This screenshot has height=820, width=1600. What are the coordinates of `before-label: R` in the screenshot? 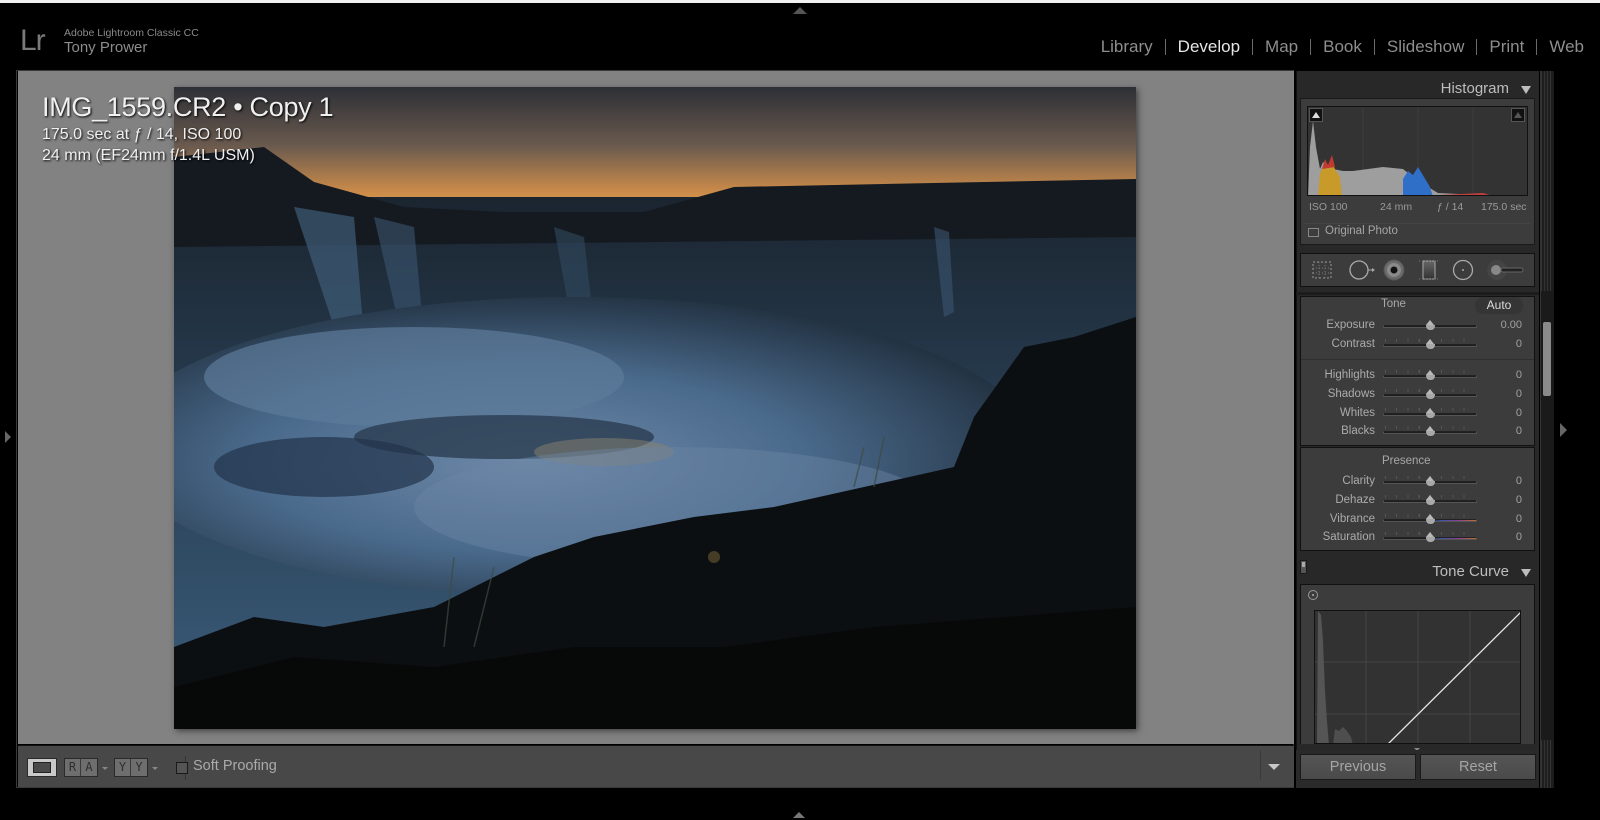 It's located at (73, 767).